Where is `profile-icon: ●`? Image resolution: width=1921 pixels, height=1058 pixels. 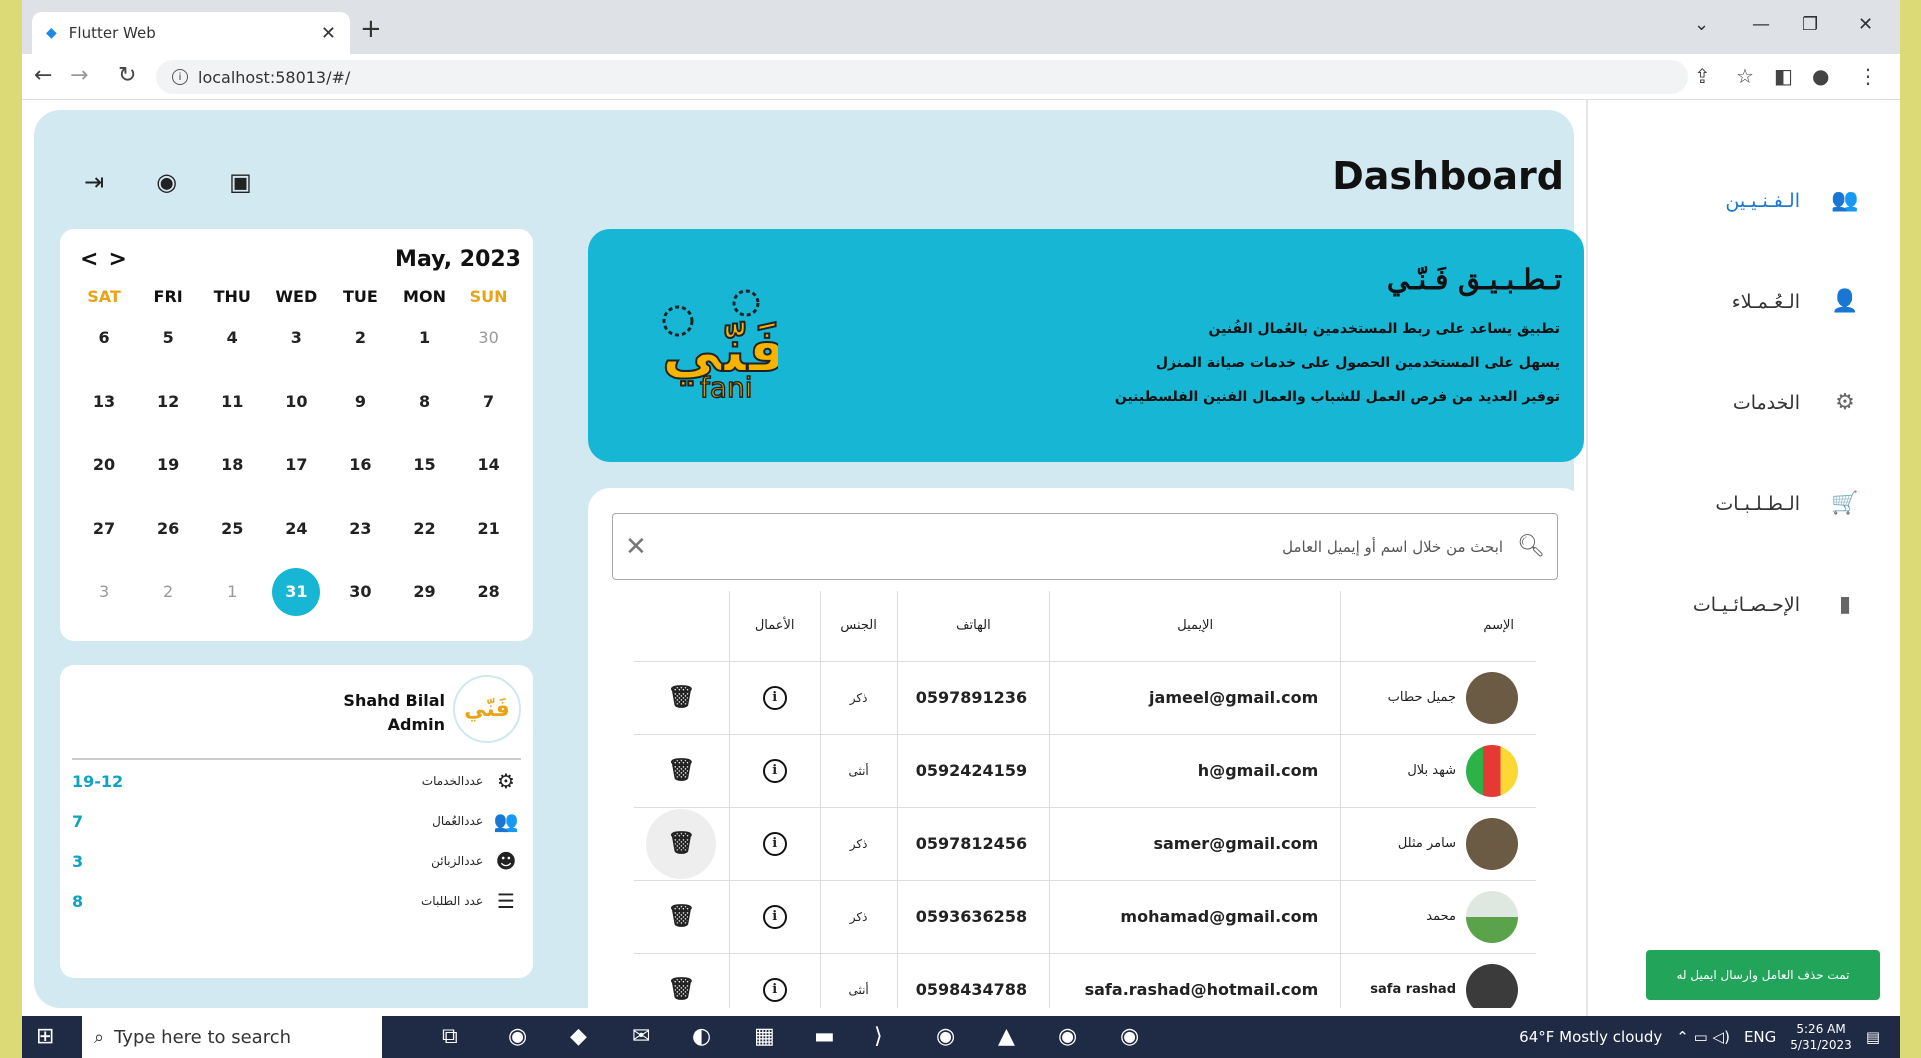
profile-icon: ● is located at coordinates (1820, 76).